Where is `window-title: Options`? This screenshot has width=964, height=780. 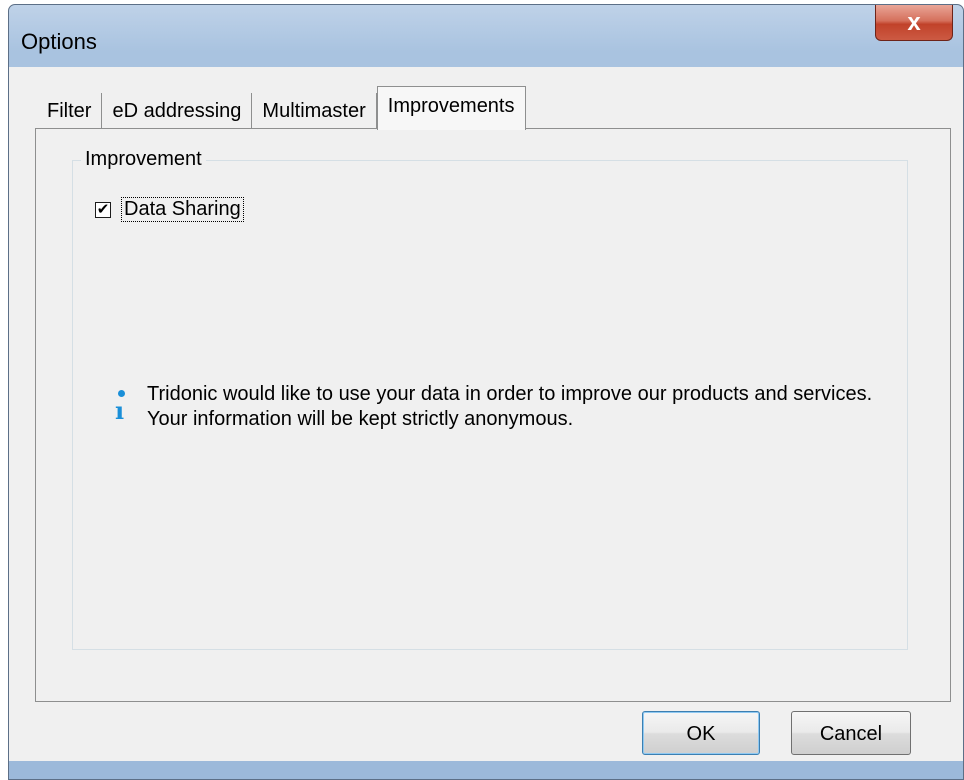
window-title: Options is located at coordinates (59, 41).